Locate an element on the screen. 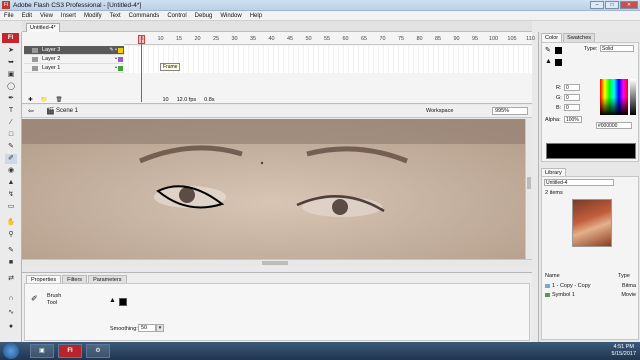 This screenshot has width=640, height=360. frame-number: 95 is located at coordinates (475, 39).